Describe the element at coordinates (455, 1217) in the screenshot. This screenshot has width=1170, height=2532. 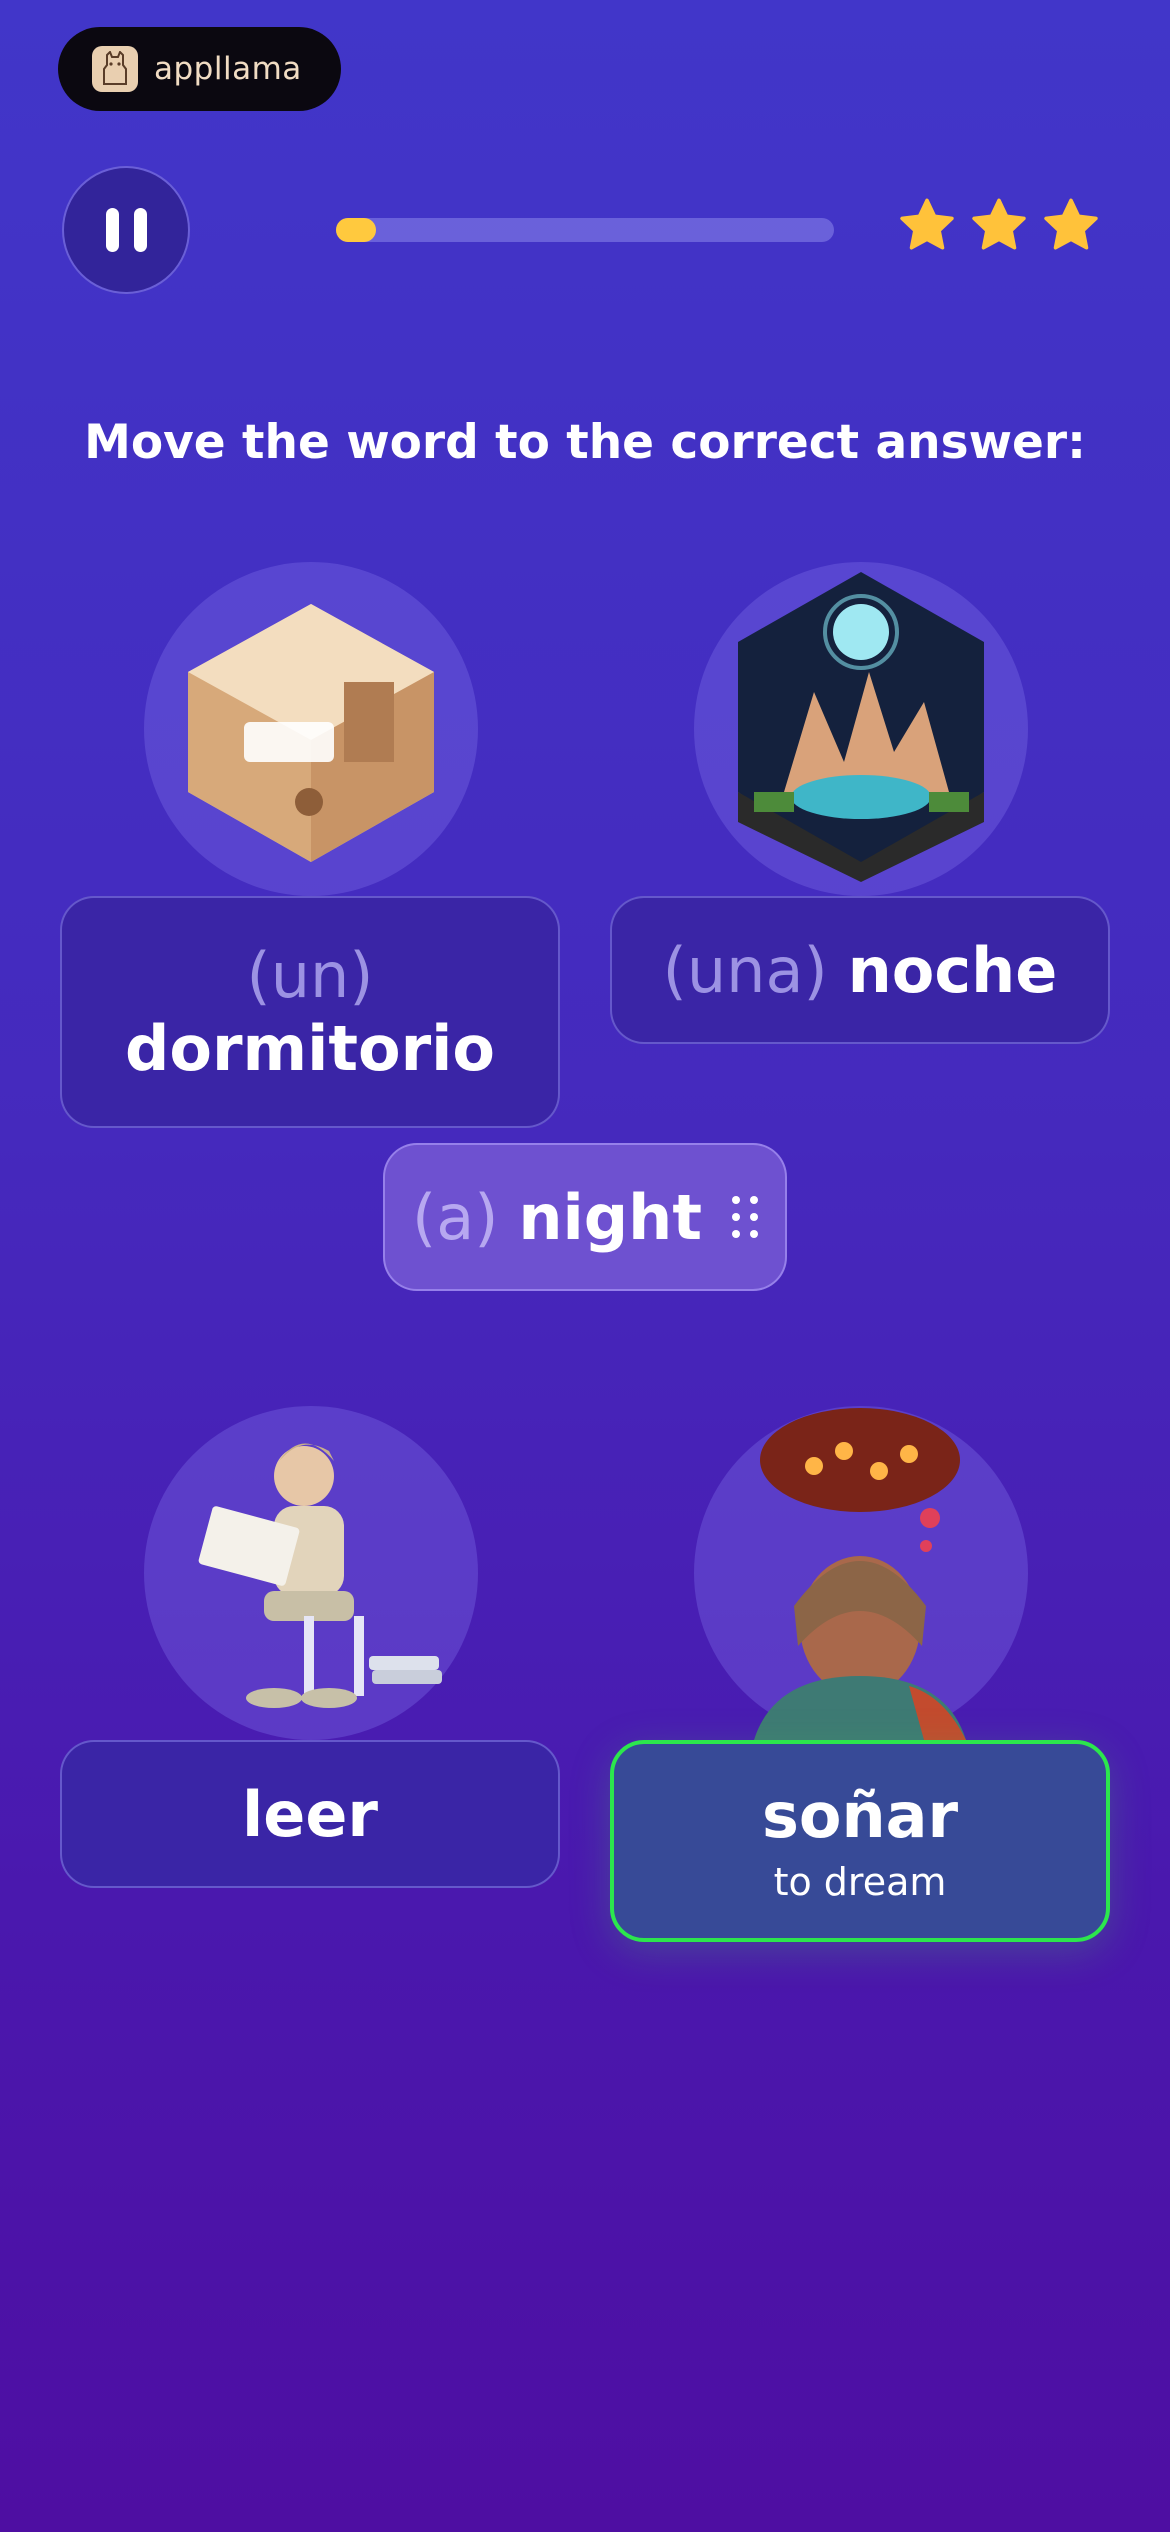
I see `chip-article: (a)` at that location.